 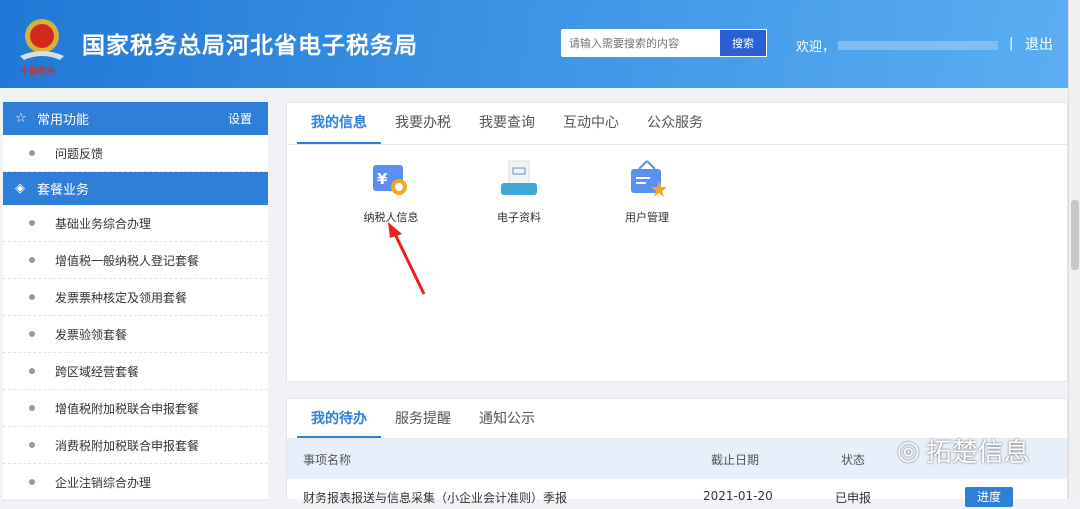 What do you see at coordinates (591, 123) in the screenshot?
I see `tab-interaction: 互动中心` at bounding box center [591, 123].